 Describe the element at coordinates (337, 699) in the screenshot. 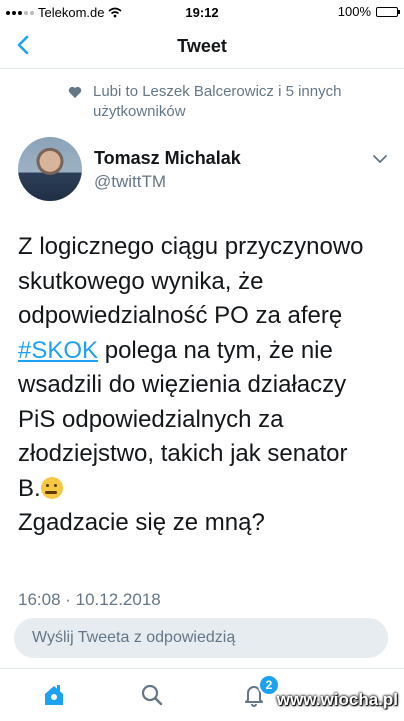

I see `watermark: www.wiocha.pl` at that location.